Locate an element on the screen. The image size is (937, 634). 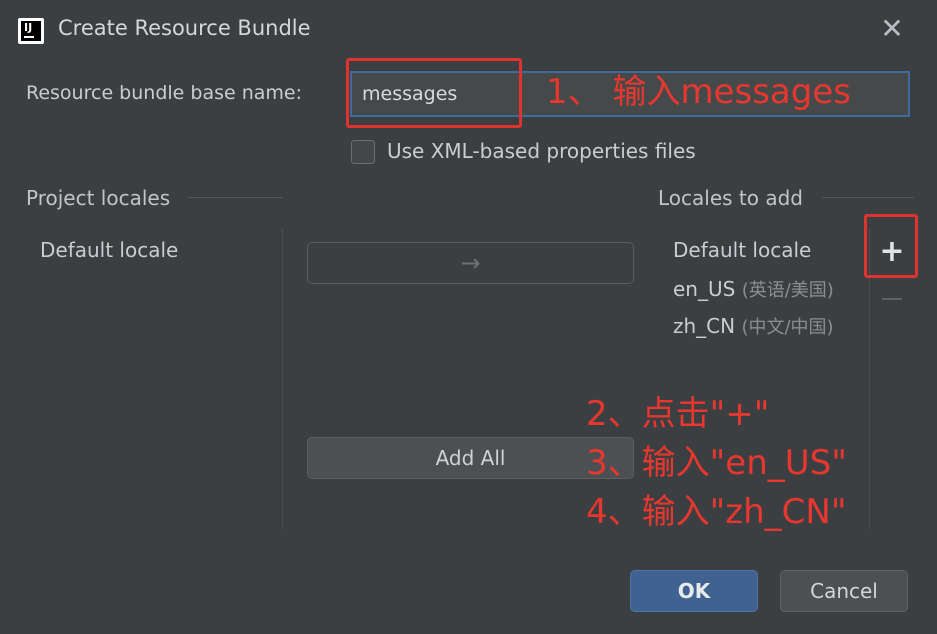
locale-hint: (中文/中国) is located at coordinates (787, 327).